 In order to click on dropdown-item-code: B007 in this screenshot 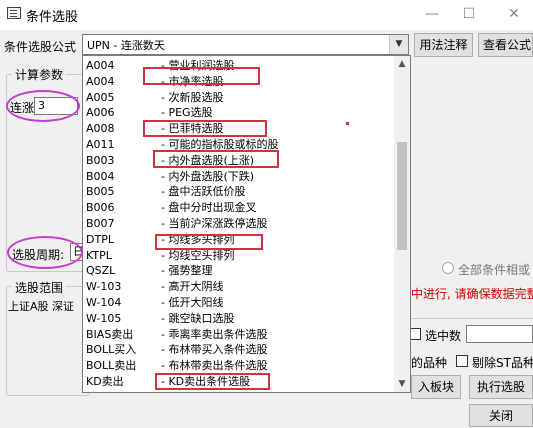, I will do `click(100, 223)`.